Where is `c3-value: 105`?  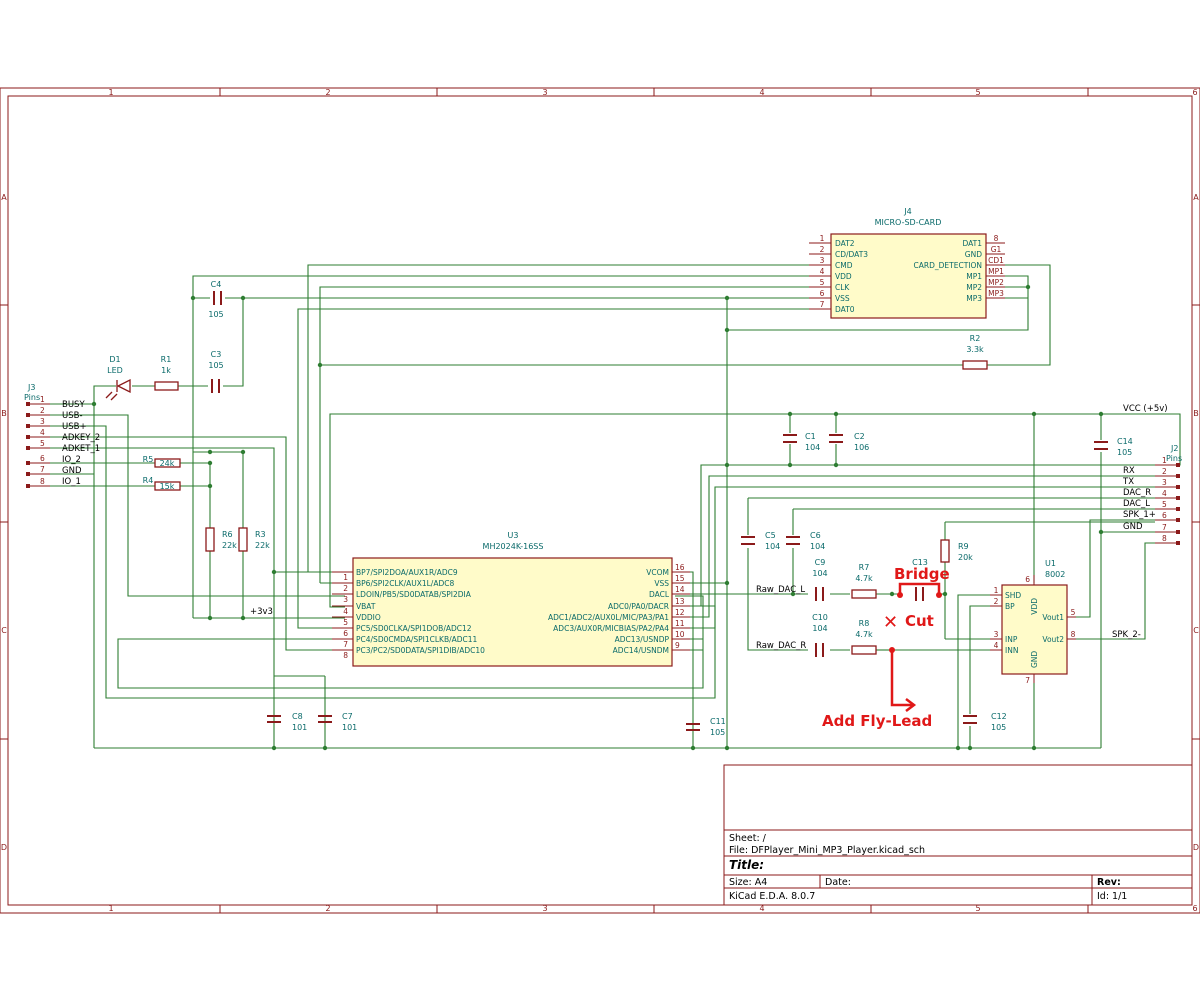 c3-value: 105 is located at coordinates (215, 365).